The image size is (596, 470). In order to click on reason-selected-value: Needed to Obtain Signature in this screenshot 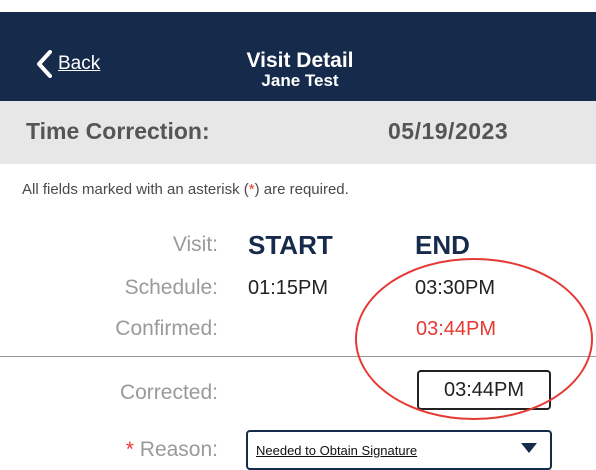, I will do `click(337, 450)`.